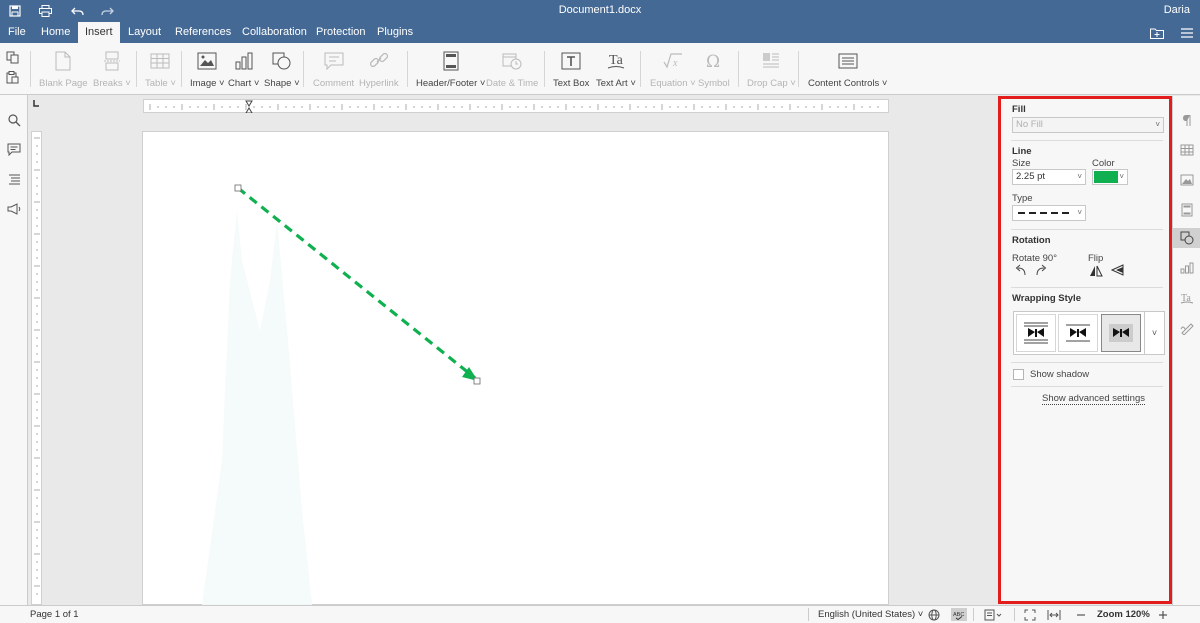 This screenshot has height=623, width=1200. Describe the element at coordinates (451, 61) in the screenshot. I see `header-footer-icon` at that location.